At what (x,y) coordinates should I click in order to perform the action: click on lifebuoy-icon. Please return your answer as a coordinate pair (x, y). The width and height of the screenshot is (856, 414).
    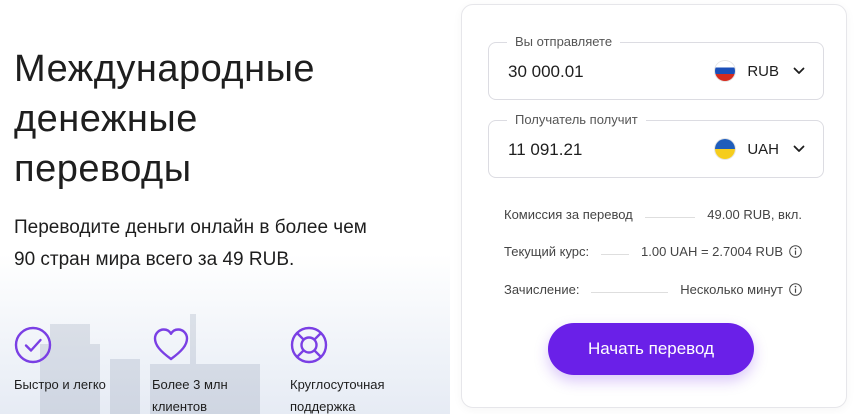
    Looking at the image, I should click on (309, 345).